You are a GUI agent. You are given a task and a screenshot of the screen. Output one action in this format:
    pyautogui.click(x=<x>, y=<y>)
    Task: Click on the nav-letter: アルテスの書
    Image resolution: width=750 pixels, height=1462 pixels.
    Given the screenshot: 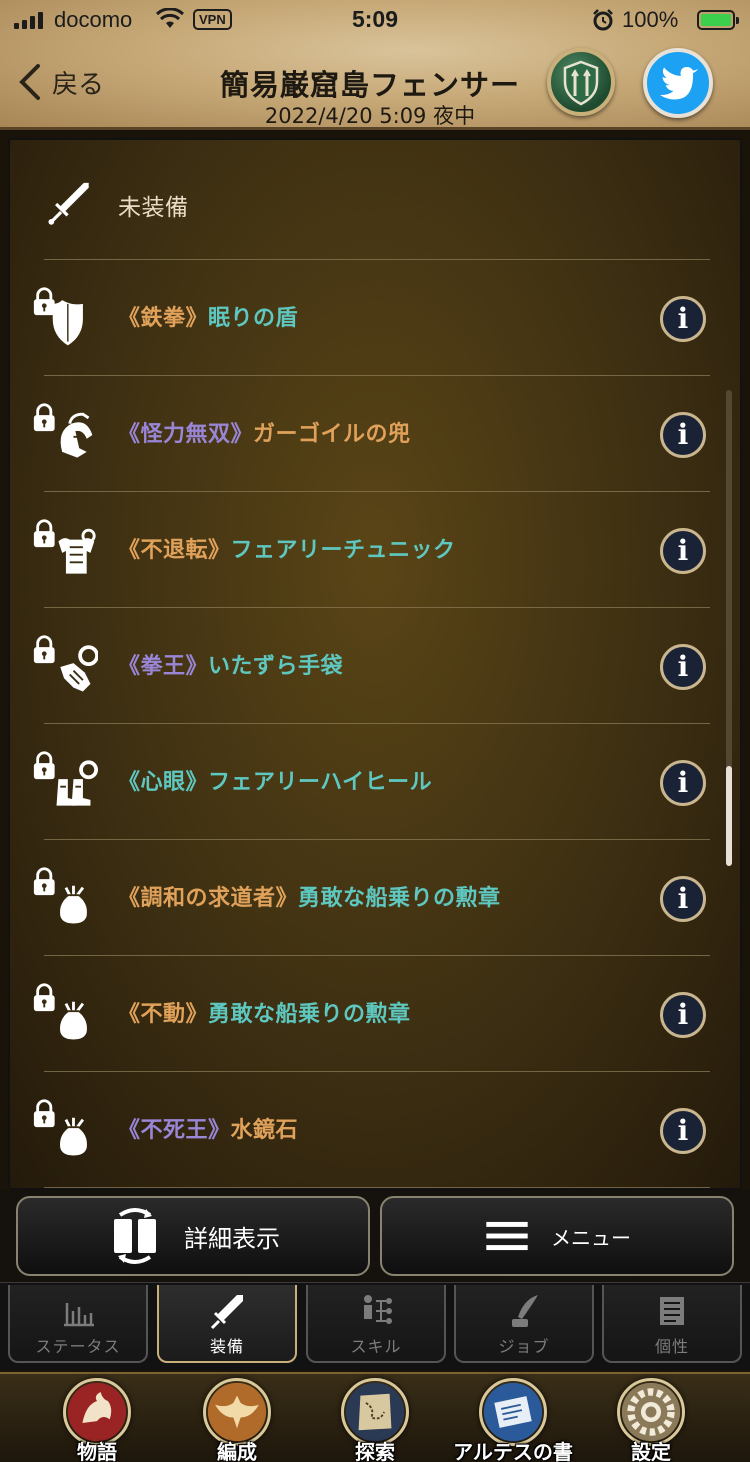 What is the action you would take?
    pyautogui.click(x=513, y=1420)
    